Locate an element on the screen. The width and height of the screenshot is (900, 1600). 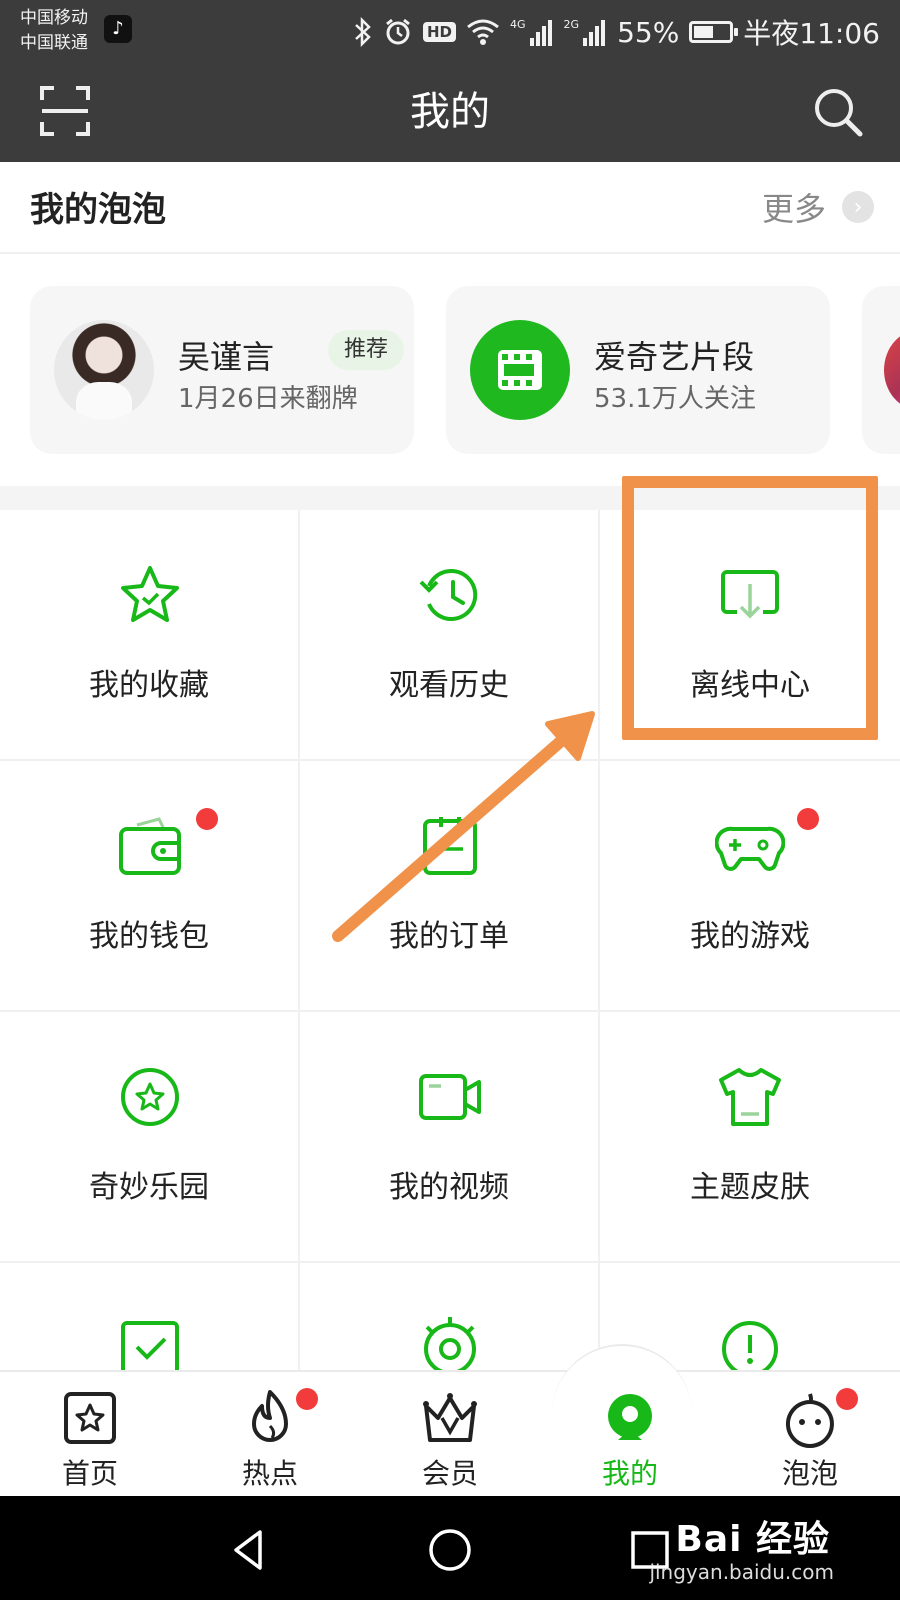
grid-item-games: 我的游戏 is located at coordinates (750, 886).